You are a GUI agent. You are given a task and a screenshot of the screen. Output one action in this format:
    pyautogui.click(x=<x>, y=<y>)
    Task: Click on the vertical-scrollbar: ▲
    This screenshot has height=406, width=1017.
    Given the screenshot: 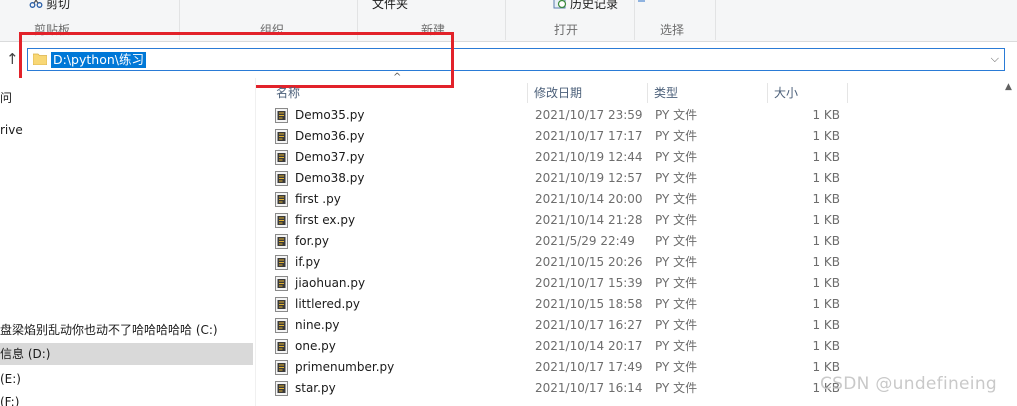 What is the action you would take?
    pyautogui.click(x=1009, y=242)
    